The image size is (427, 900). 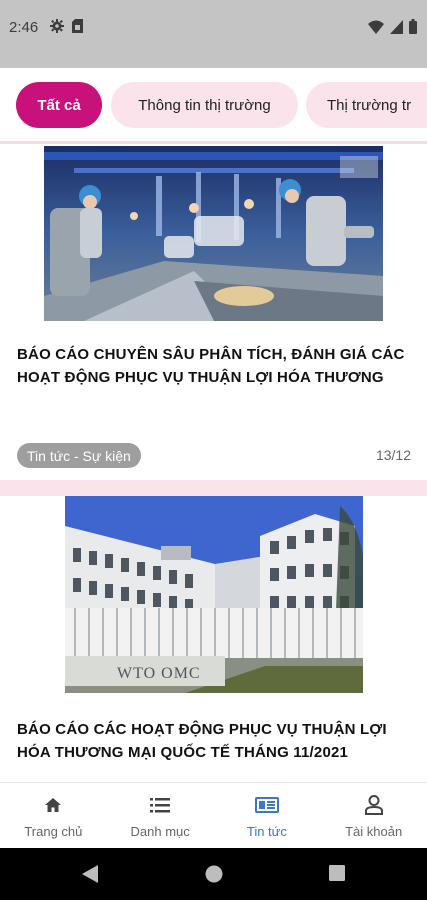 I want to click on home-button-icon, so click(x=214, y=876).